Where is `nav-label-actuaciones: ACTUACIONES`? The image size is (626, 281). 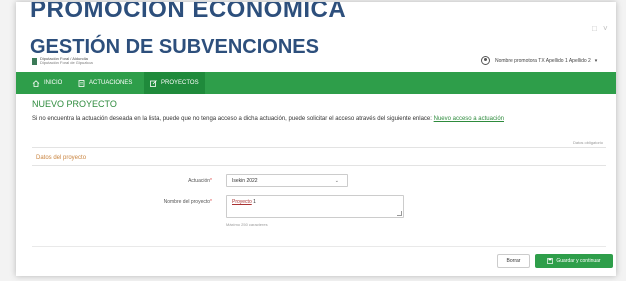
nav-label-actuaciones: ACTUACIONES is located at coordinates (111, 83).